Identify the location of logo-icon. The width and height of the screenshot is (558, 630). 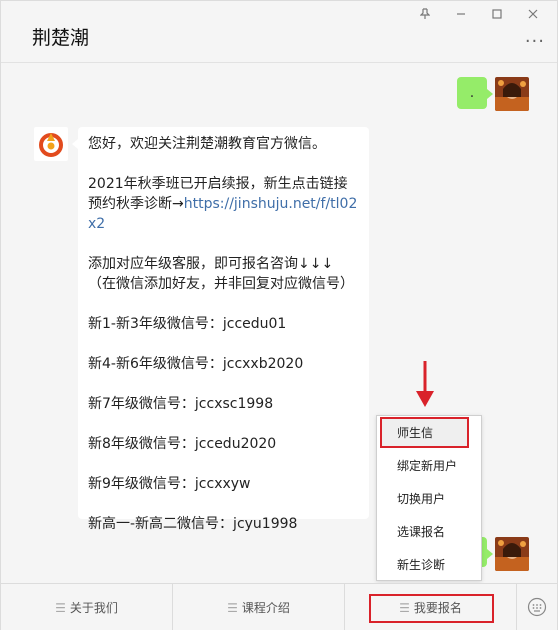
(51, 145).